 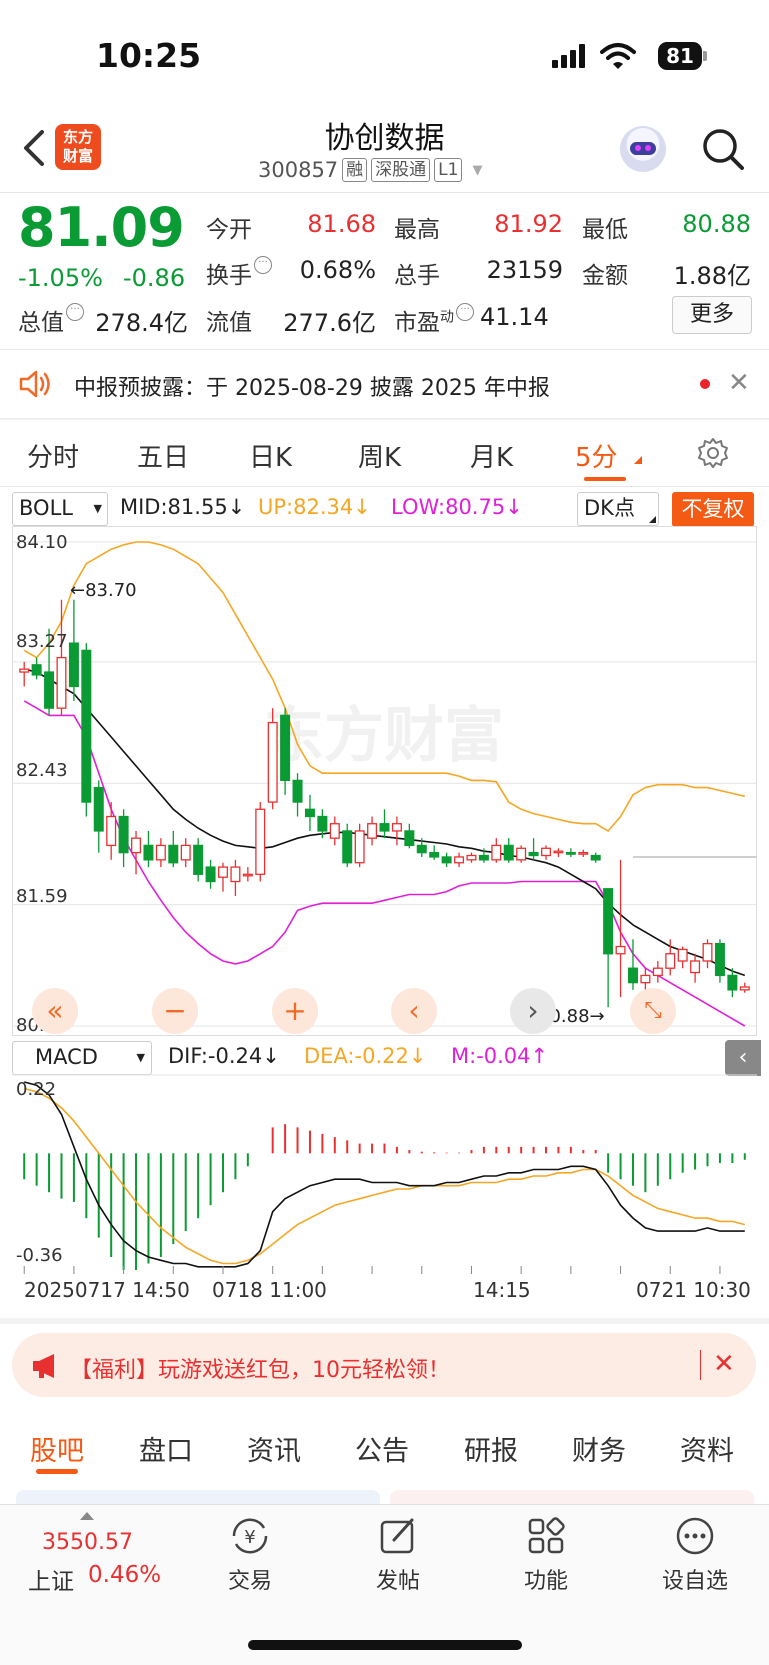 What do you see at coordinates (224, 1056) in the screenshot?
I see `macd-dif: DIF:-0.24↓` at bounding box center [224, 1056].